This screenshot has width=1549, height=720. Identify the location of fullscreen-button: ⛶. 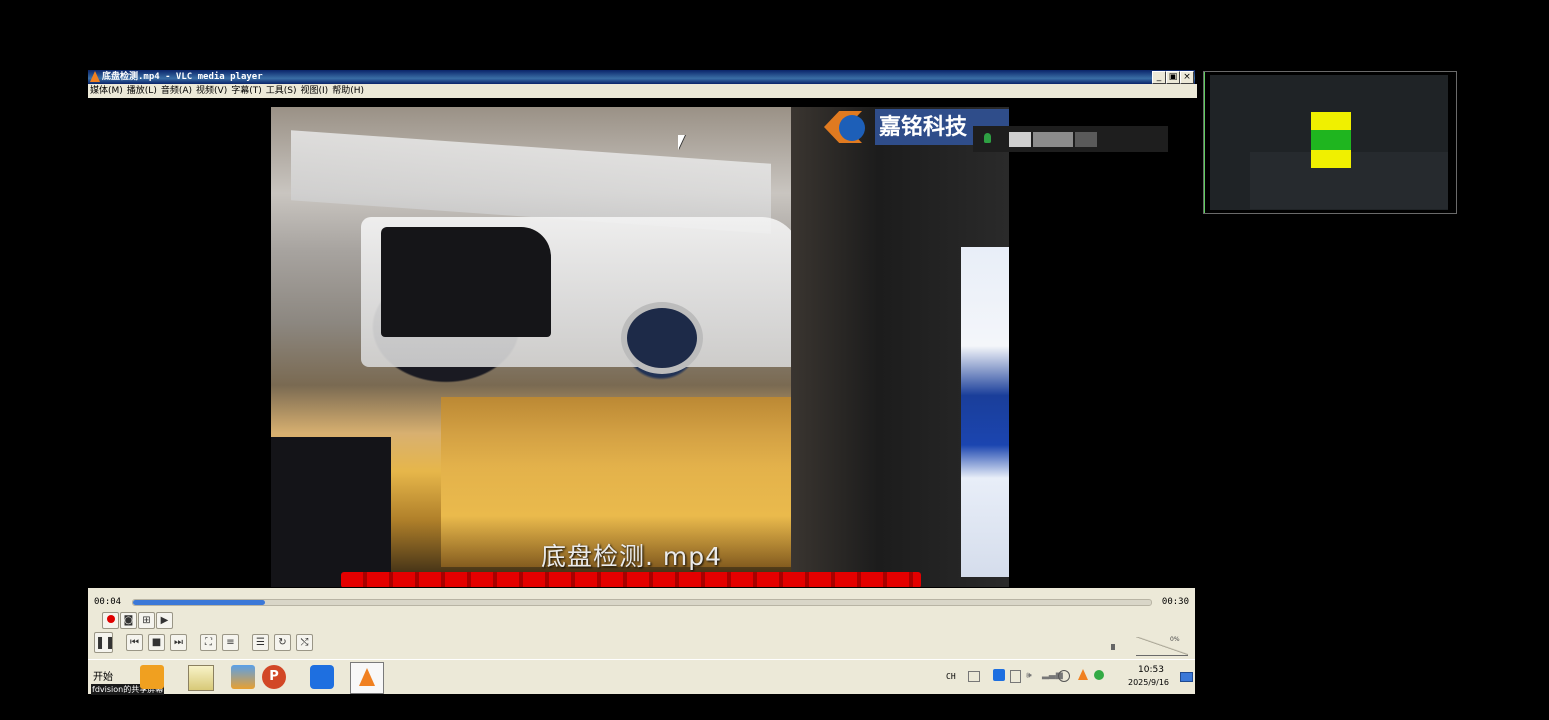
(208, 642).